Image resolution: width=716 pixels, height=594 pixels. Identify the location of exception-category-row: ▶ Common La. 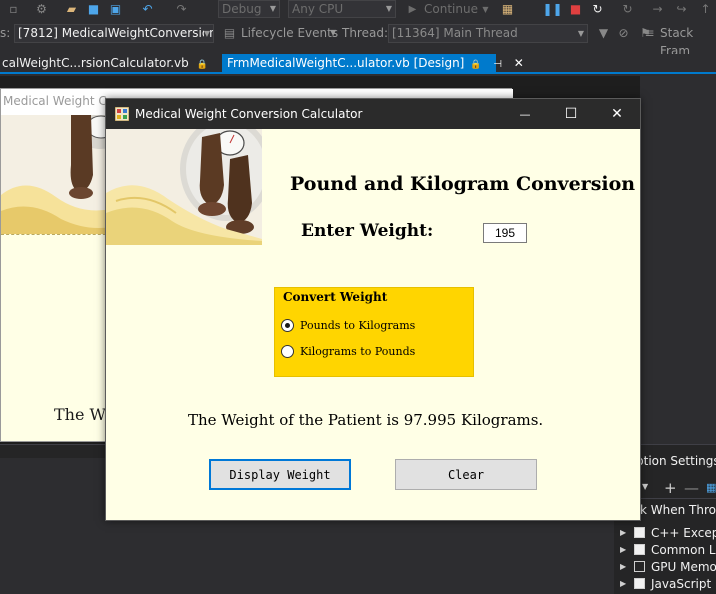
(668, 549).